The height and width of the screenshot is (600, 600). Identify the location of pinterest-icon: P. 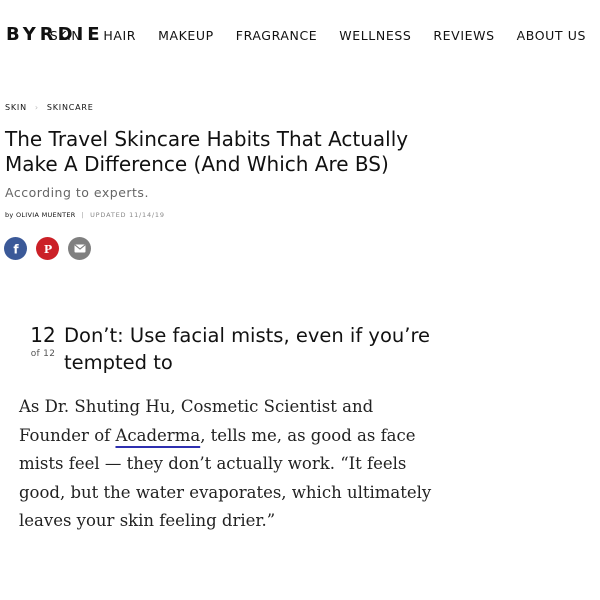
(47, 249).